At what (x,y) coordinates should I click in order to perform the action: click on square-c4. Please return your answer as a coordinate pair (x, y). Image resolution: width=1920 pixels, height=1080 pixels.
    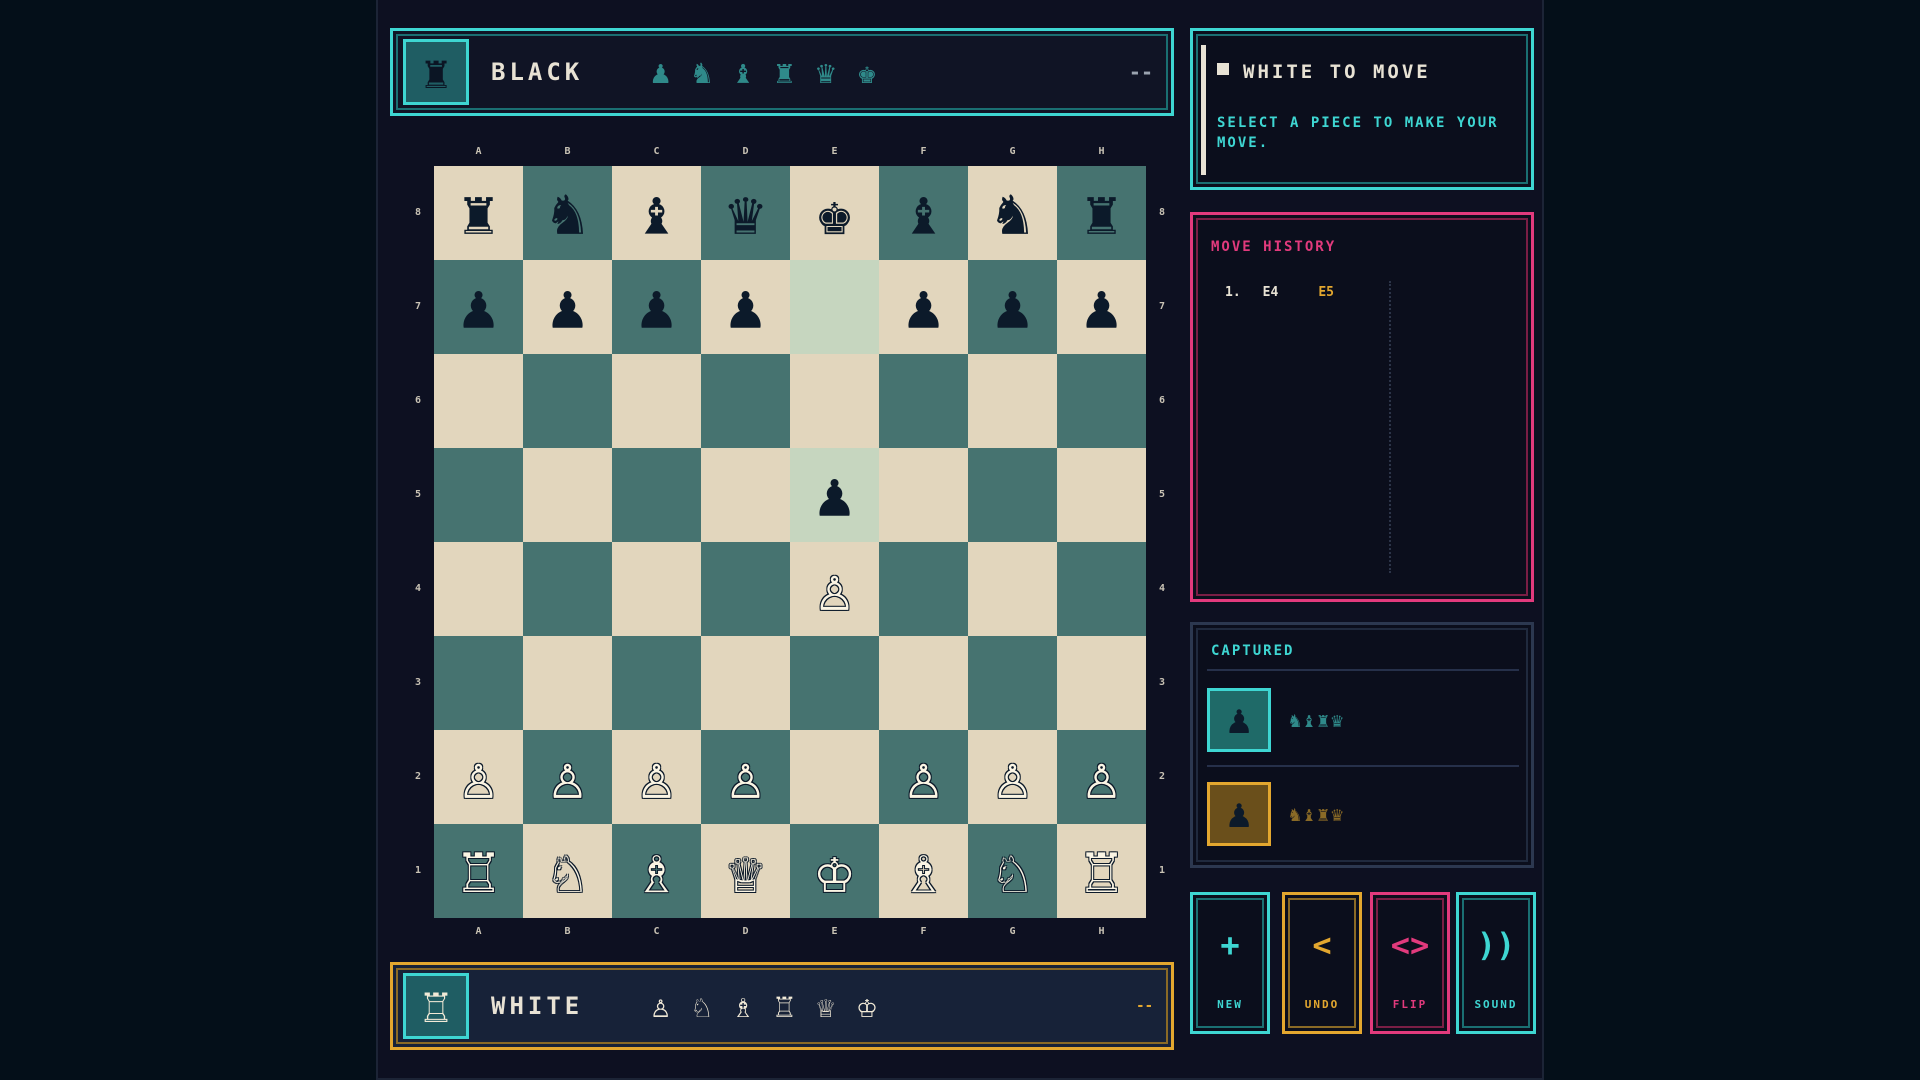
    Looking at the image, I should click on (656, 589).